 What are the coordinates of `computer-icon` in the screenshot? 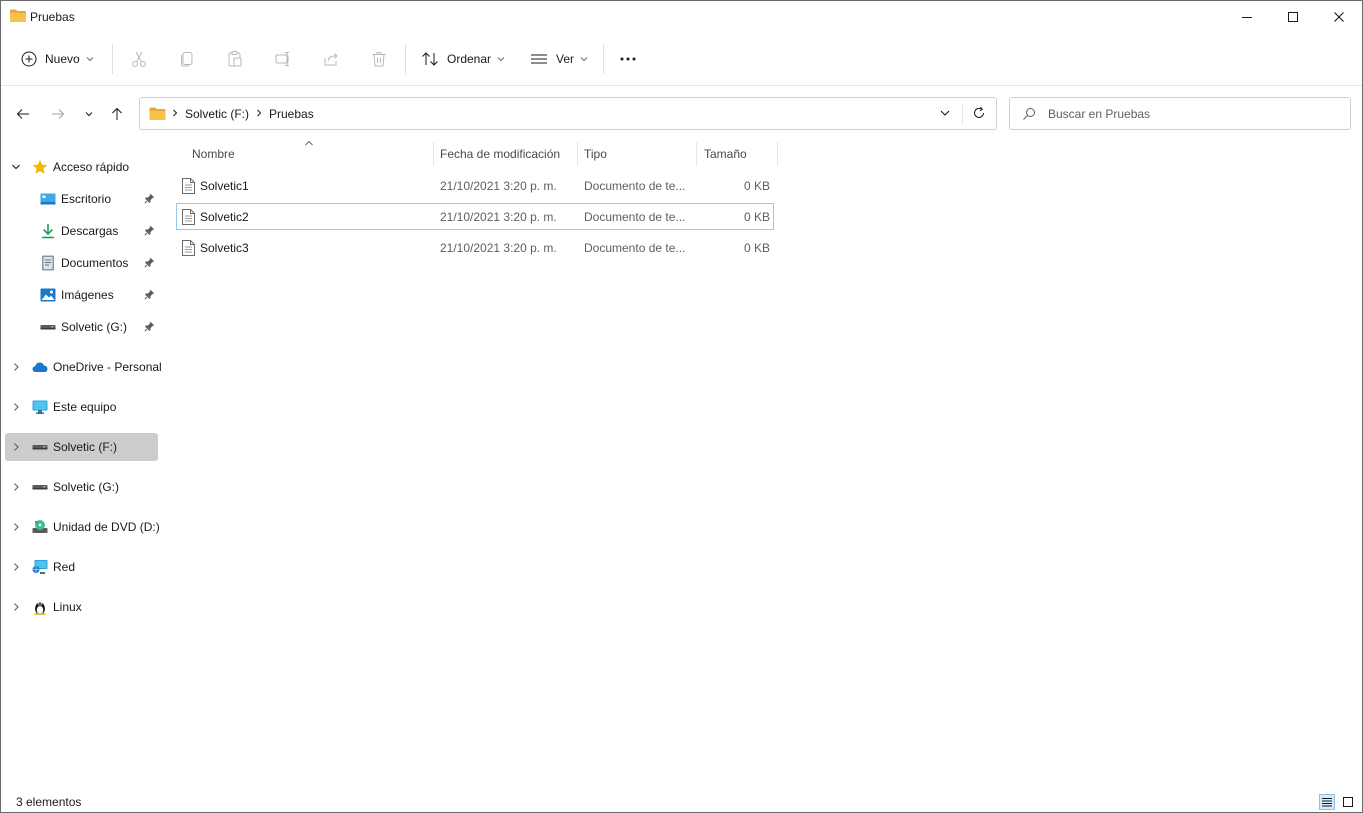 It's located at (40, 407).